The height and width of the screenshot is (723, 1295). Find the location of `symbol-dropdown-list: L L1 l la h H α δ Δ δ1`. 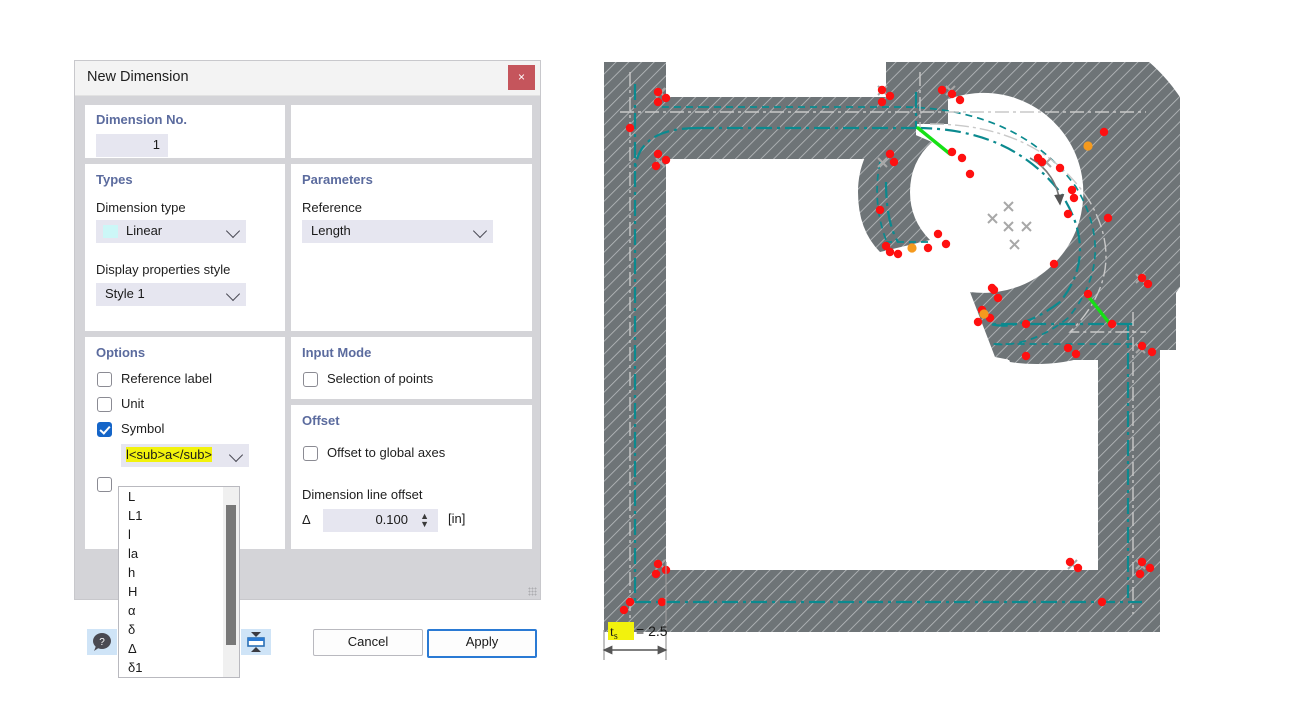

symbol-dropdown-list: L L1 l la h H α δ Δ δ1 is located at coordinates (179, 582).